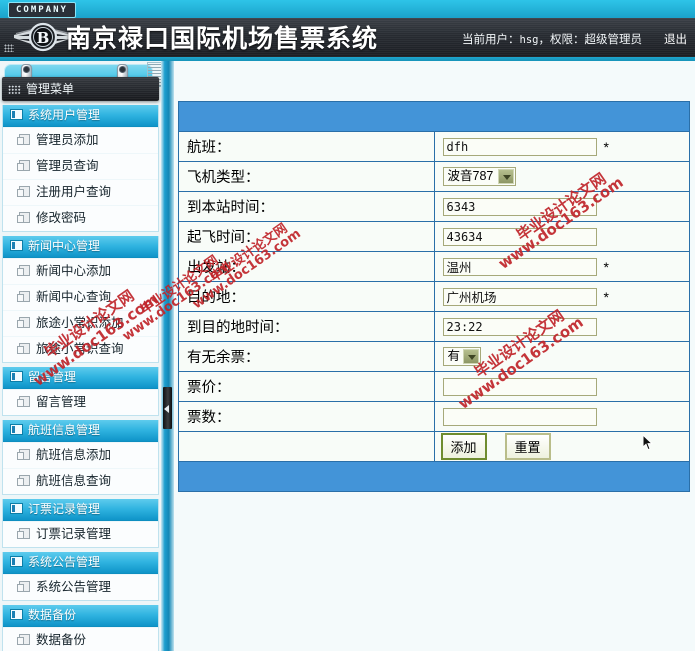 This screenshot has width=695, height=651. What do you see at coordinates (561, 356) in the screenshot?
I see `field-seats-available-cell: 有` at bounding box center [561, 356].